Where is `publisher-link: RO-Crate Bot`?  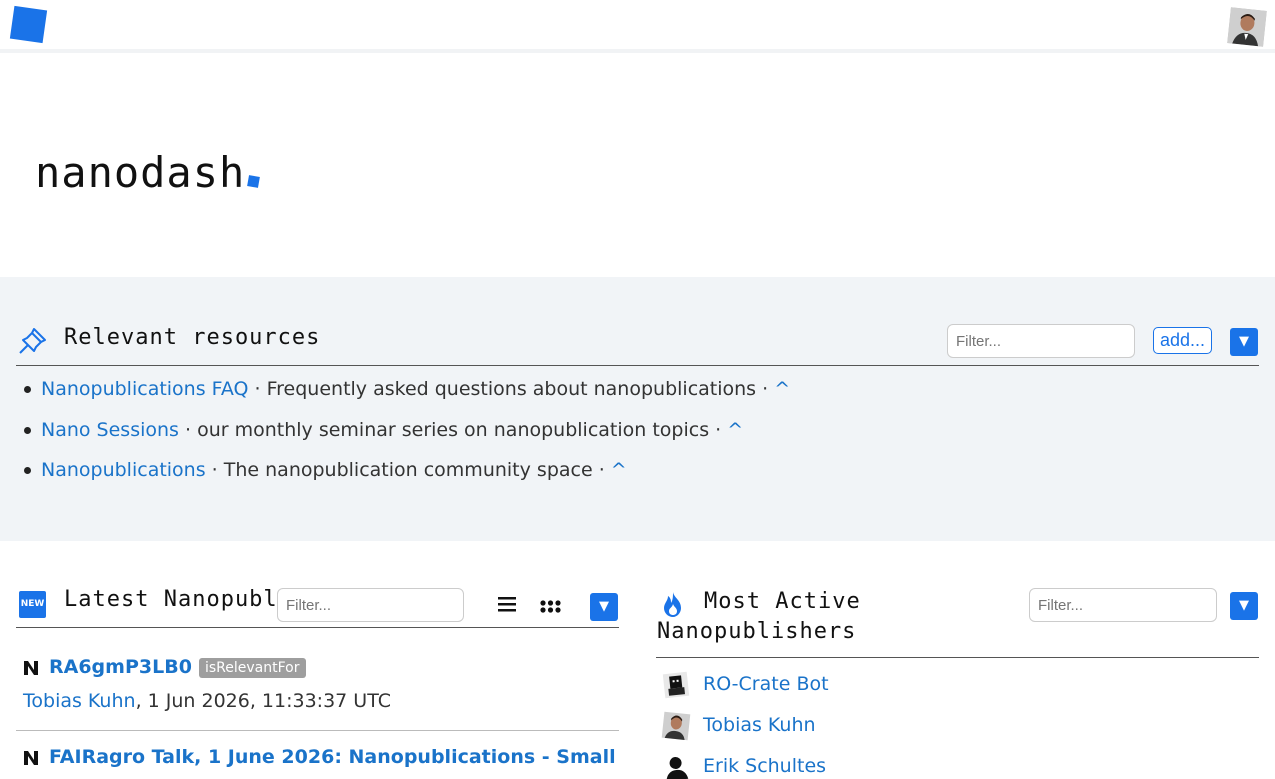
publisher-link: RO-Crate Bot is located at coordinates (766, 684).